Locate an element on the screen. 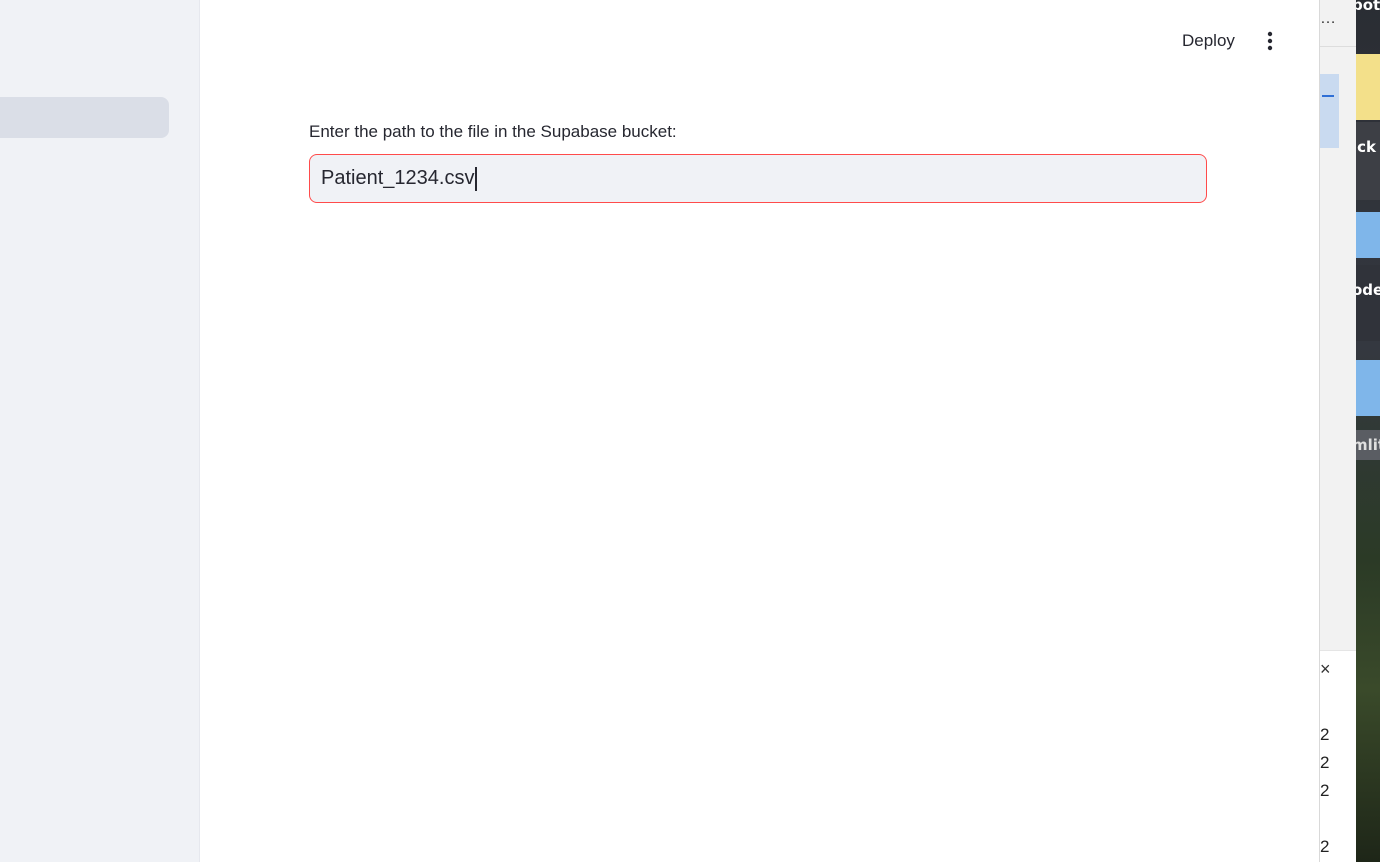 This screenshot has height=862, width=1380. desktop-label: pot is located at coordinates (1368, 7).